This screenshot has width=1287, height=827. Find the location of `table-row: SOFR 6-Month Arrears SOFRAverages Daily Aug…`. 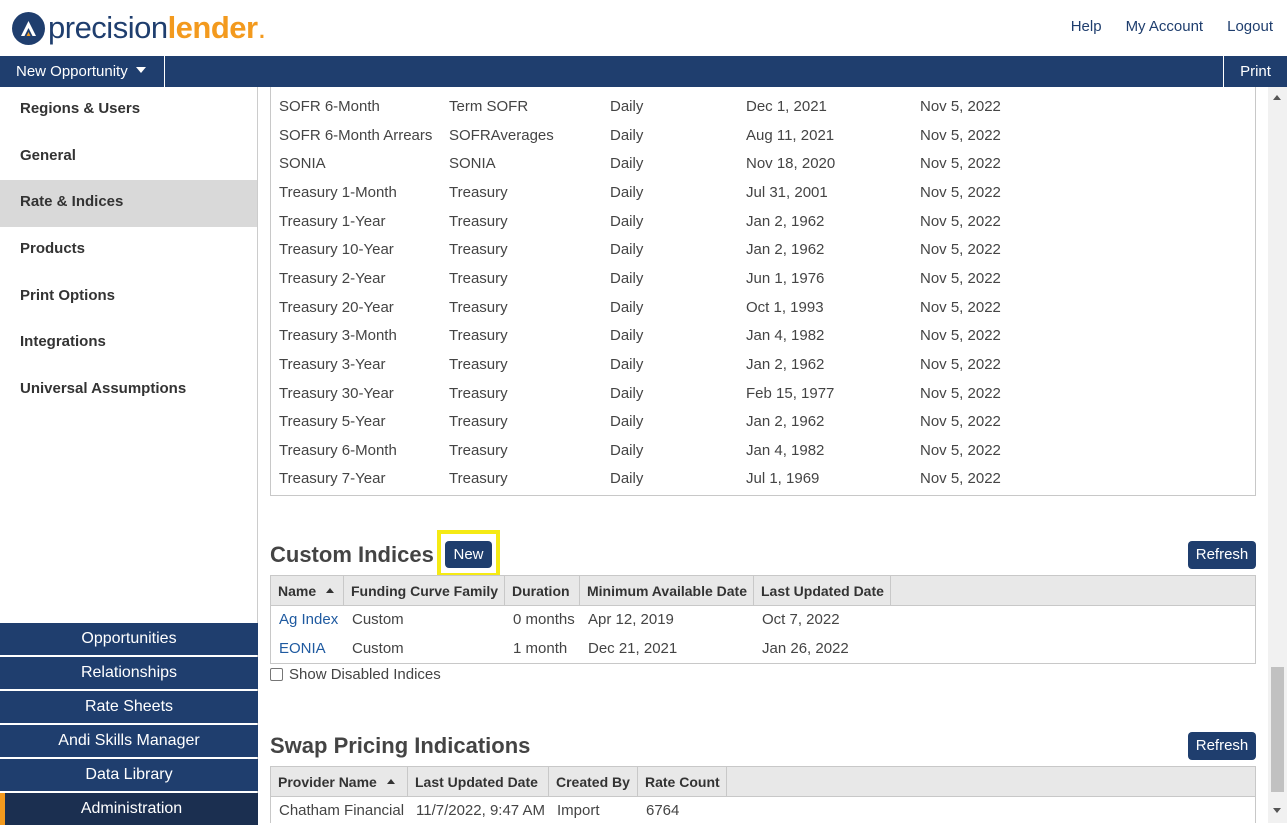

table-row: SOFR 6-Month Arrears SOFRAverages Daily Aug… is located at coordinates (763, 135).